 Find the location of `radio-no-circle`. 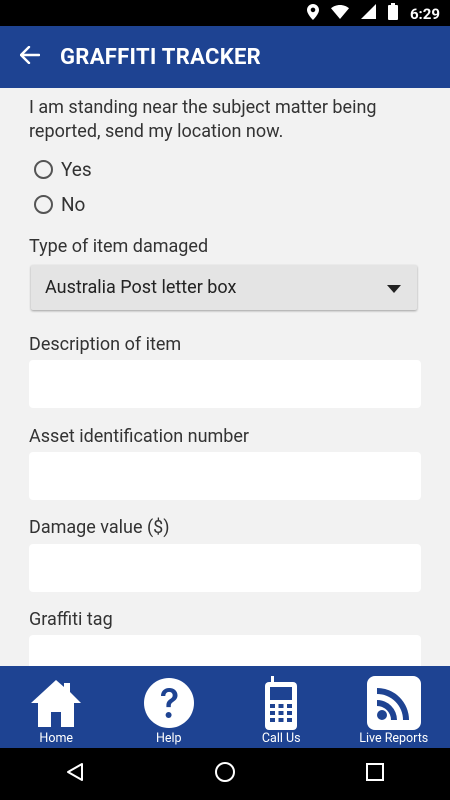

radio-no-circle is located at coordinates (43, 204).